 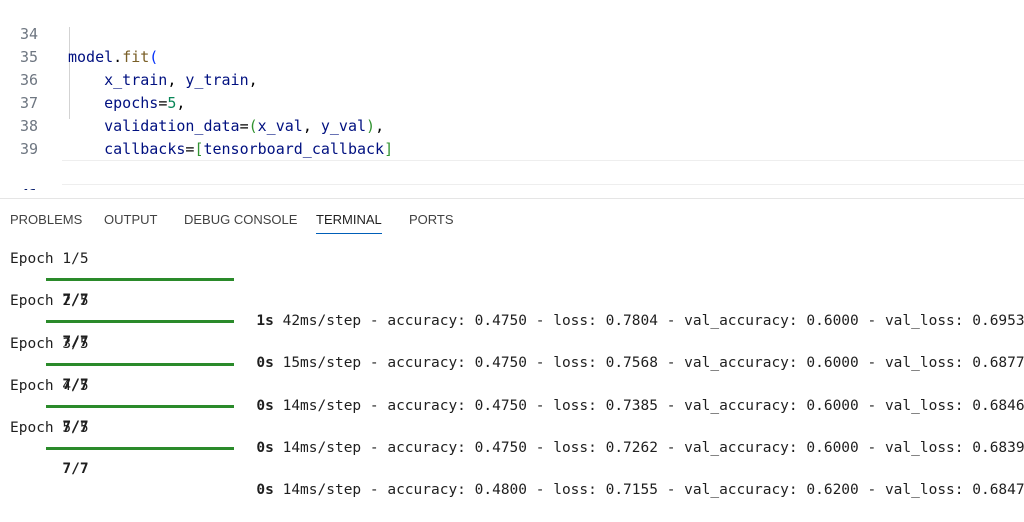 I want to click on tab-ports: PORTS, so click(x=431, y=220).